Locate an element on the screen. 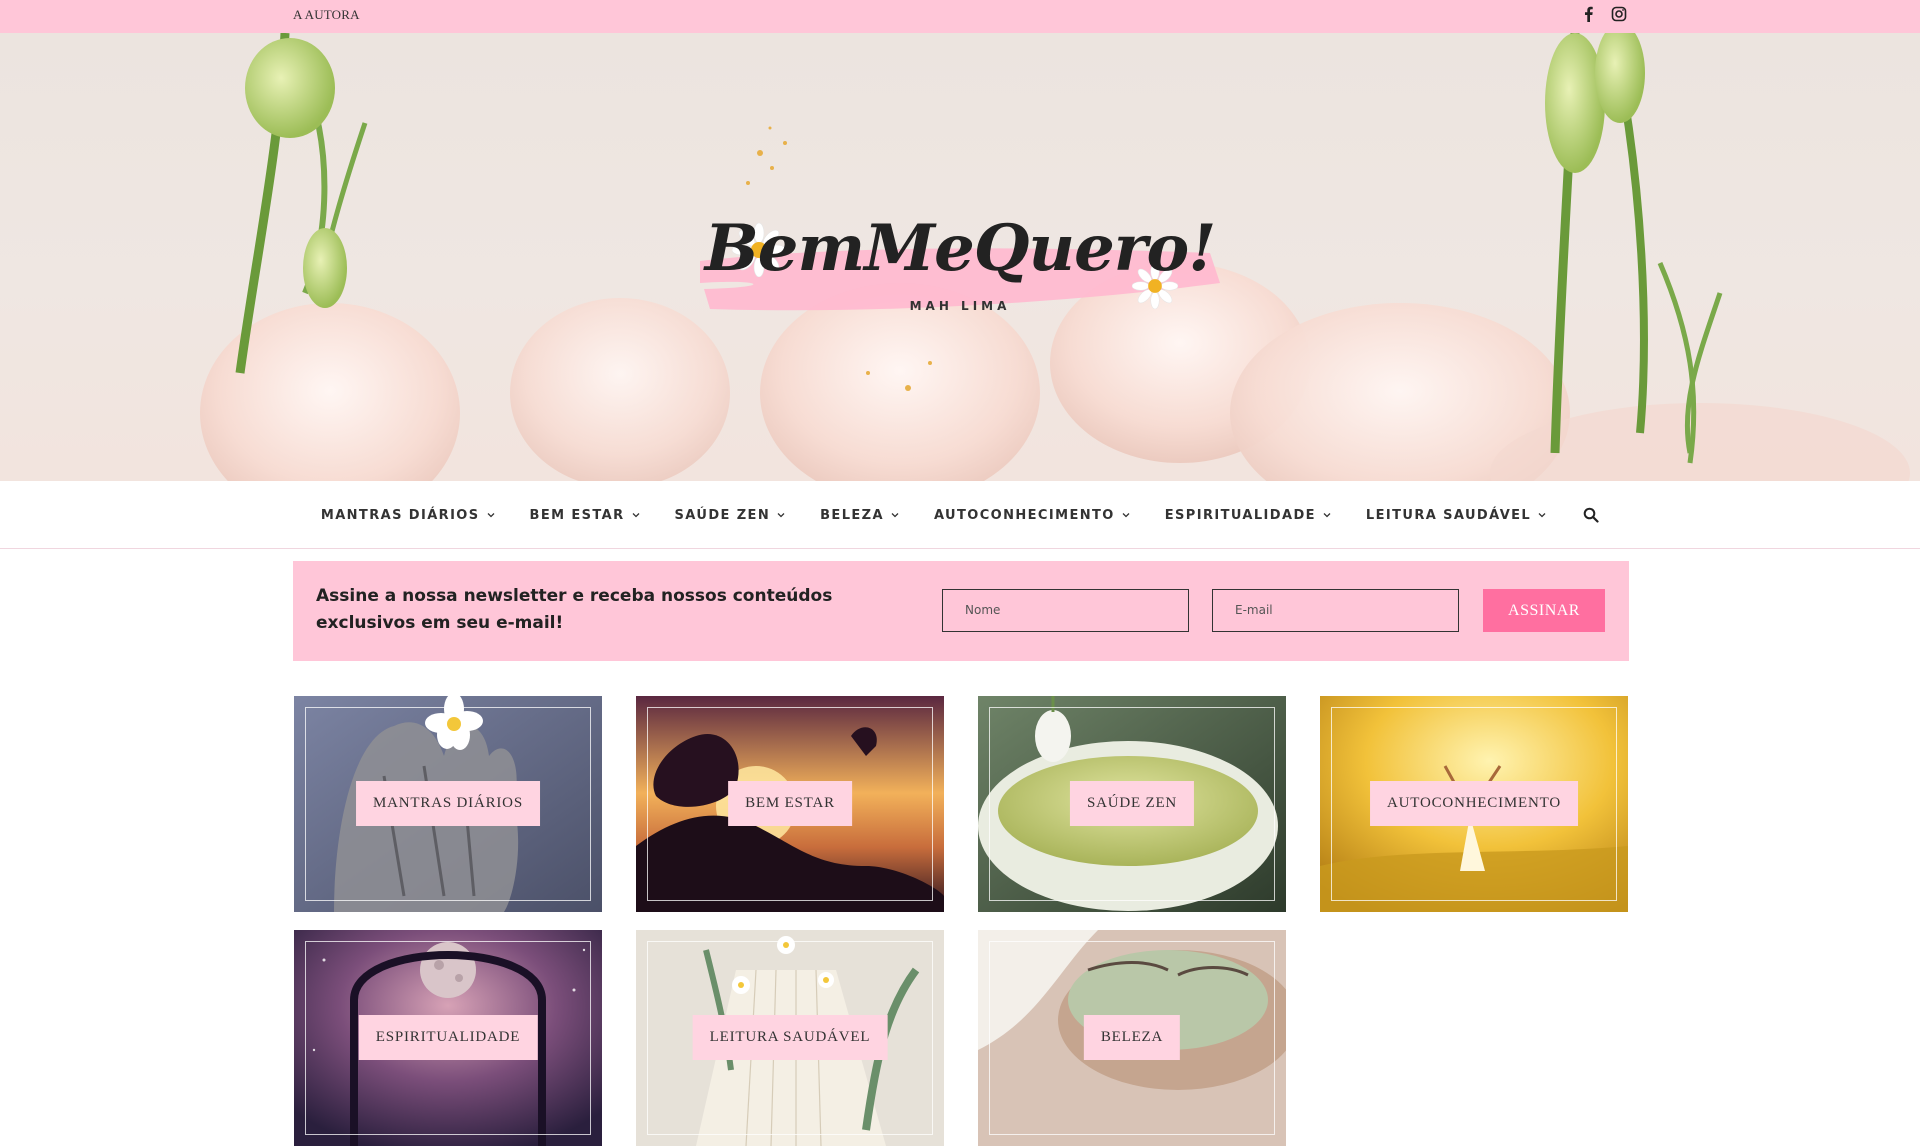 The width and height of the screenshot is (1920, 1146). category-card-leitura-saudavel: LEITURA SAUDÁVEL is located at coordinates (790, 1038).